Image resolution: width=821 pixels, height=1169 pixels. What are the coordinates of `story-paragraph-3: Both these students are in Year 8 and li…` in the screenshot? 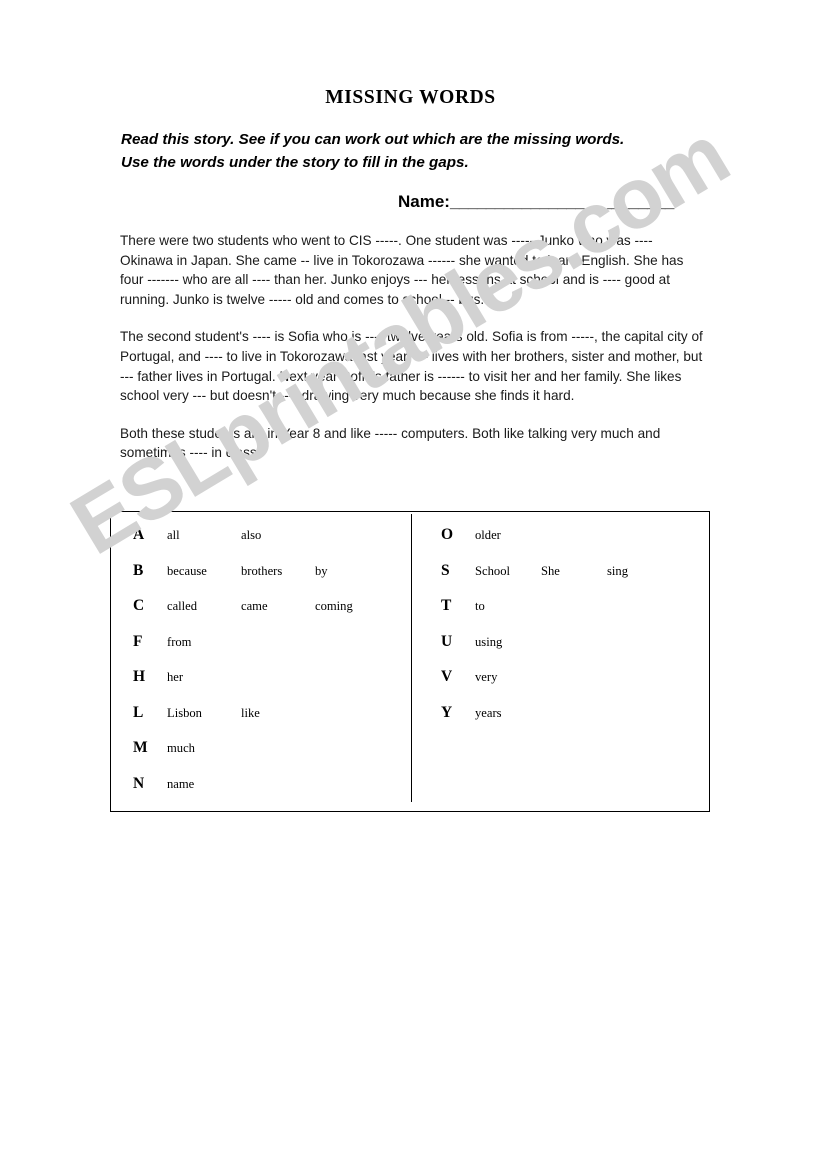 It's located at (390, 443).